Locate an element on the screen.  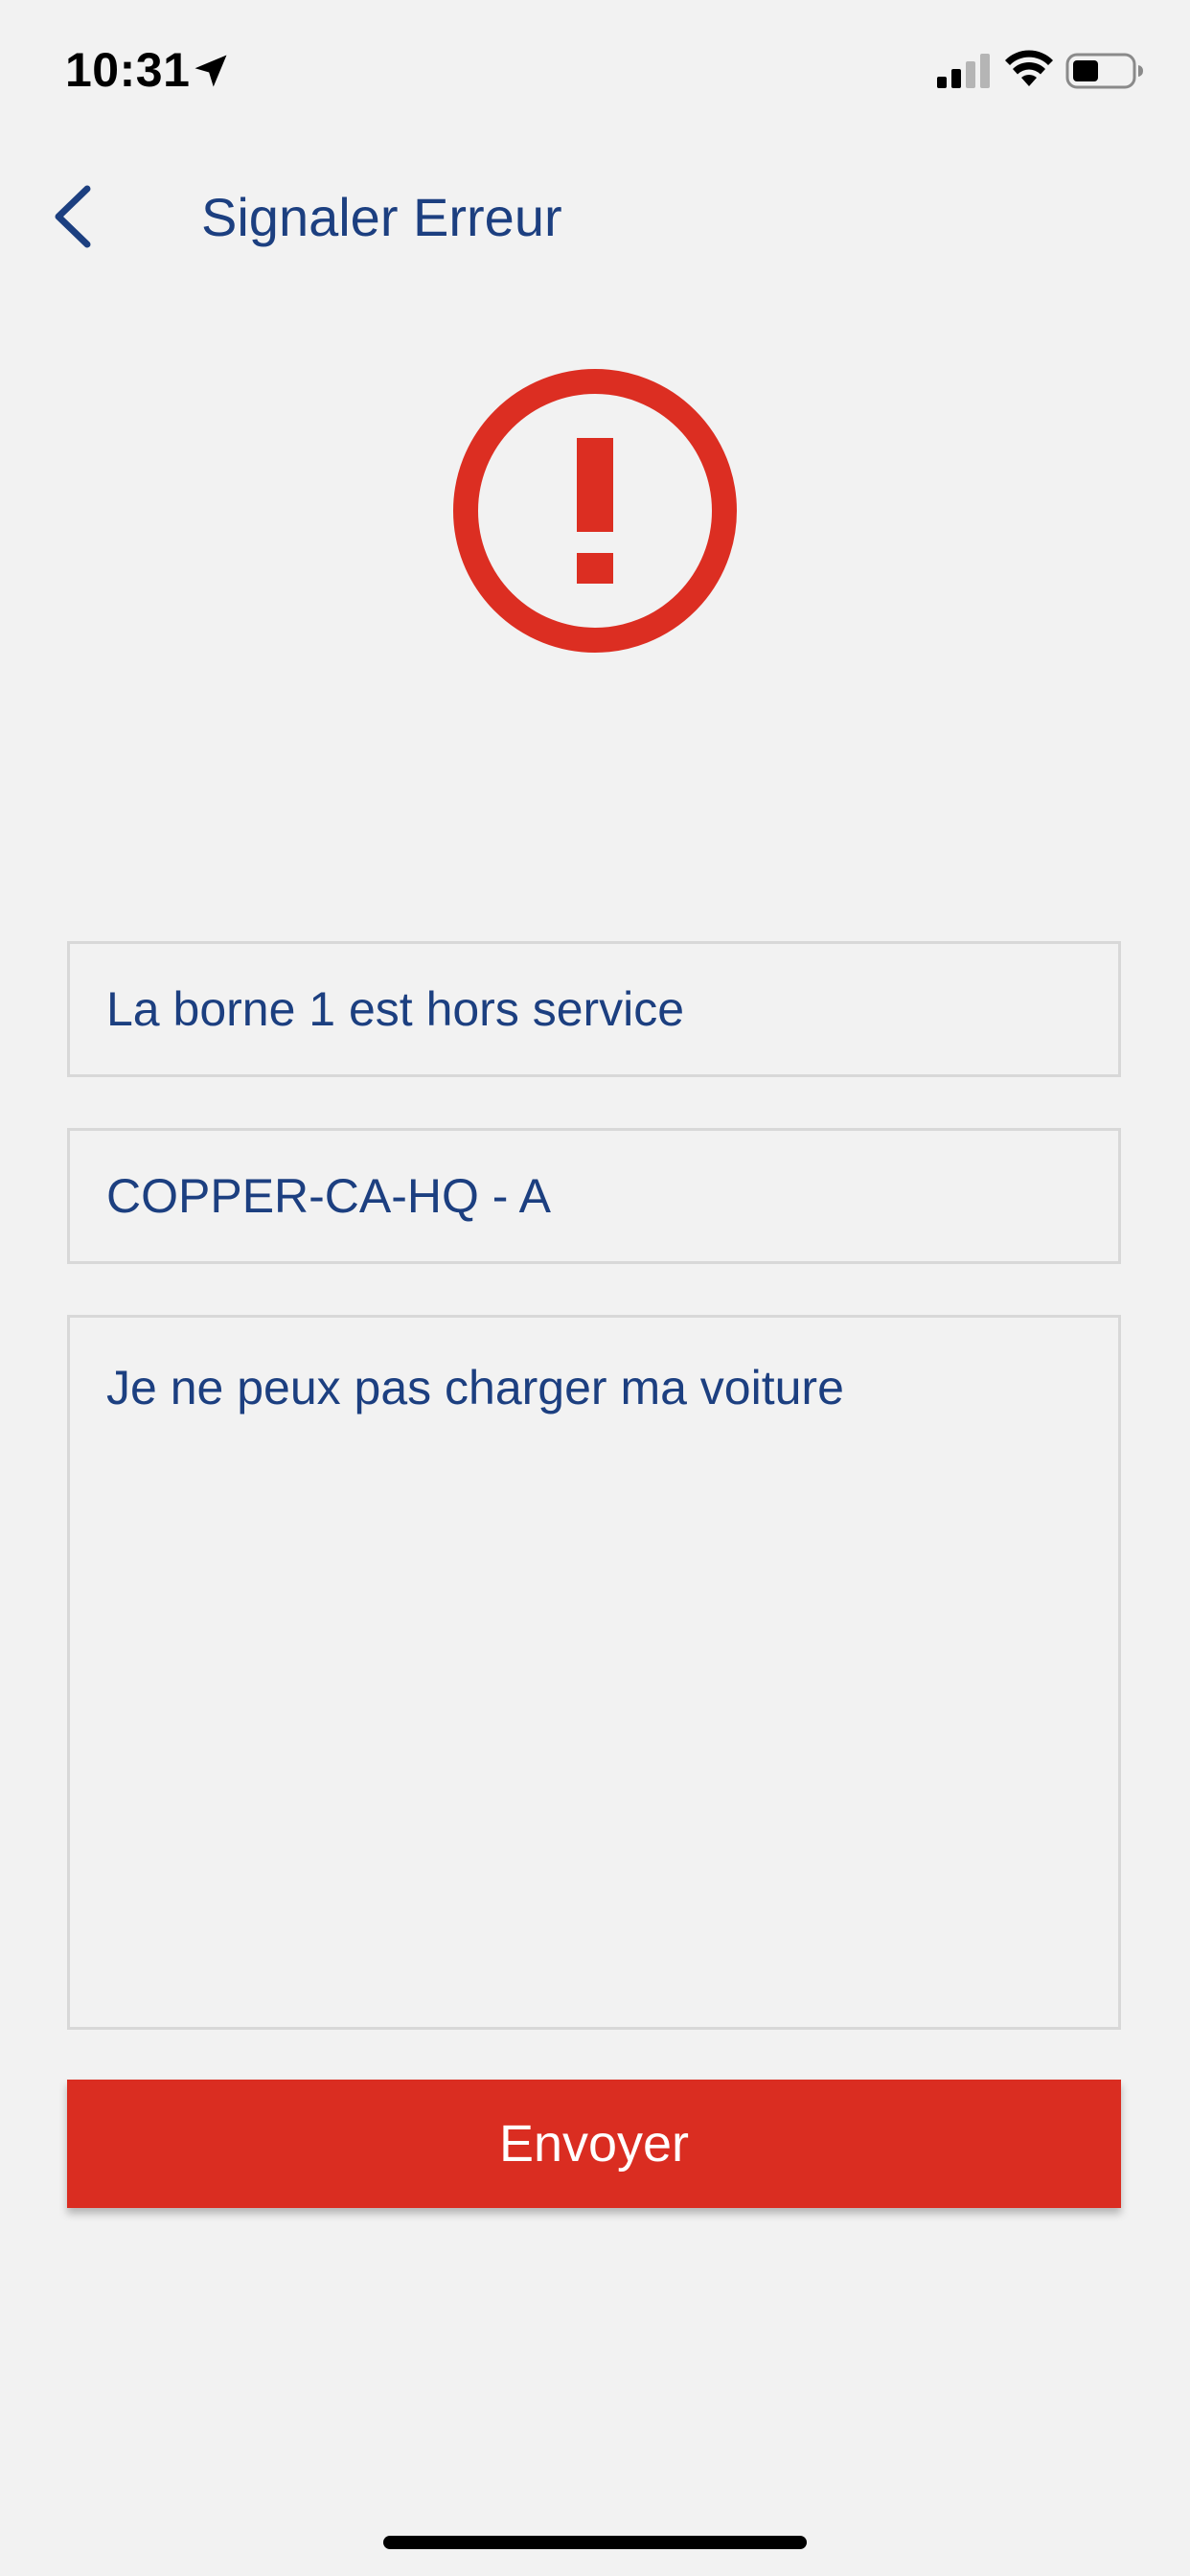
location-arrow-icon is located at coordinates (211, 71).